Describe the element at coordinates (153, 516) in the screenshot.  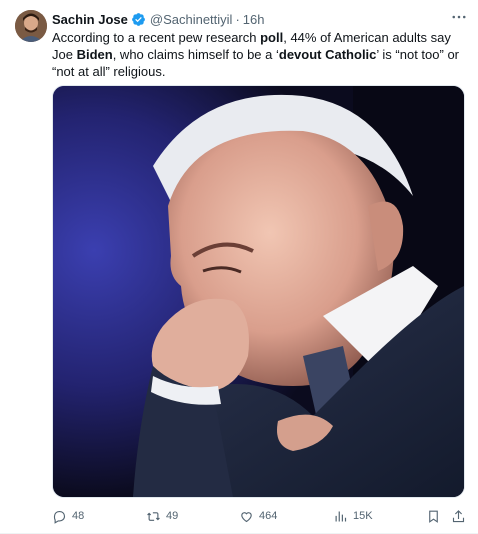
I see `repost-icon` at that location.